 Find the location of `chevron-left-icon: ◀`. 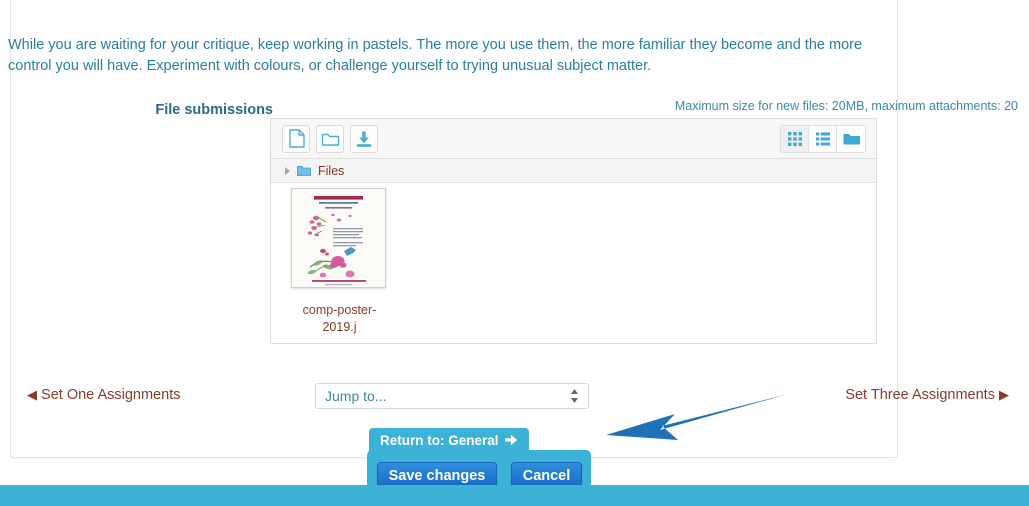

chevron-left-icon: ◀ is located at coordinates (32, 394).